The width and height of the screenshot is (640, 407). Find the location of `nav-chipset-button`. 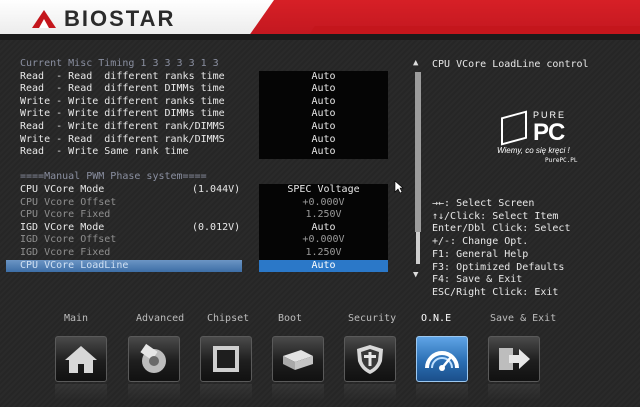

nav-chipset-button is located at coordinates (226, 359).